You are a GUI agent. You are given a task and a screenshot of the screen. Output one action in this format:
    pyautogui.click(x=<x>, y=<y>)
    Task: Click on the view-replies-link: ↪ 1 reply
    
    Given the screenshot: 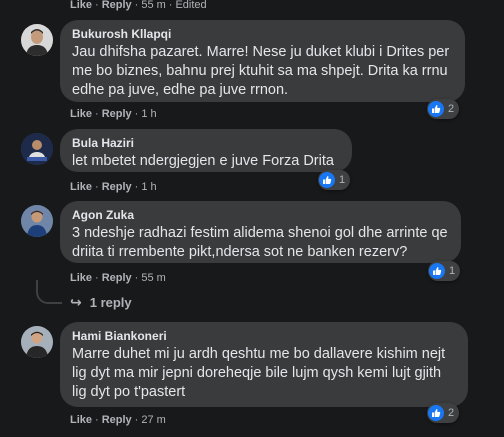 What is the action you would take?
    pyautogui.click(x=101, y=302)
    